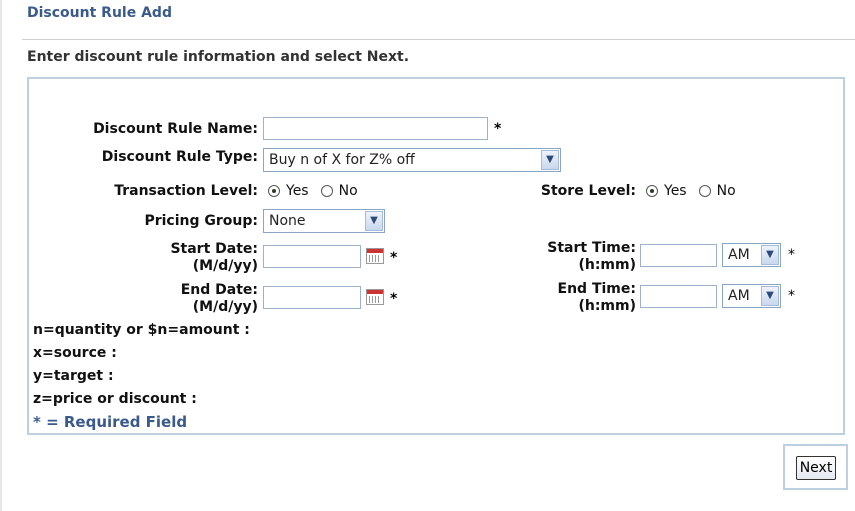 The image size is (855, 511). Describe the element at coordinates (791, 296) in the screenshot. I see `end-time-required-marker: *` at that location.